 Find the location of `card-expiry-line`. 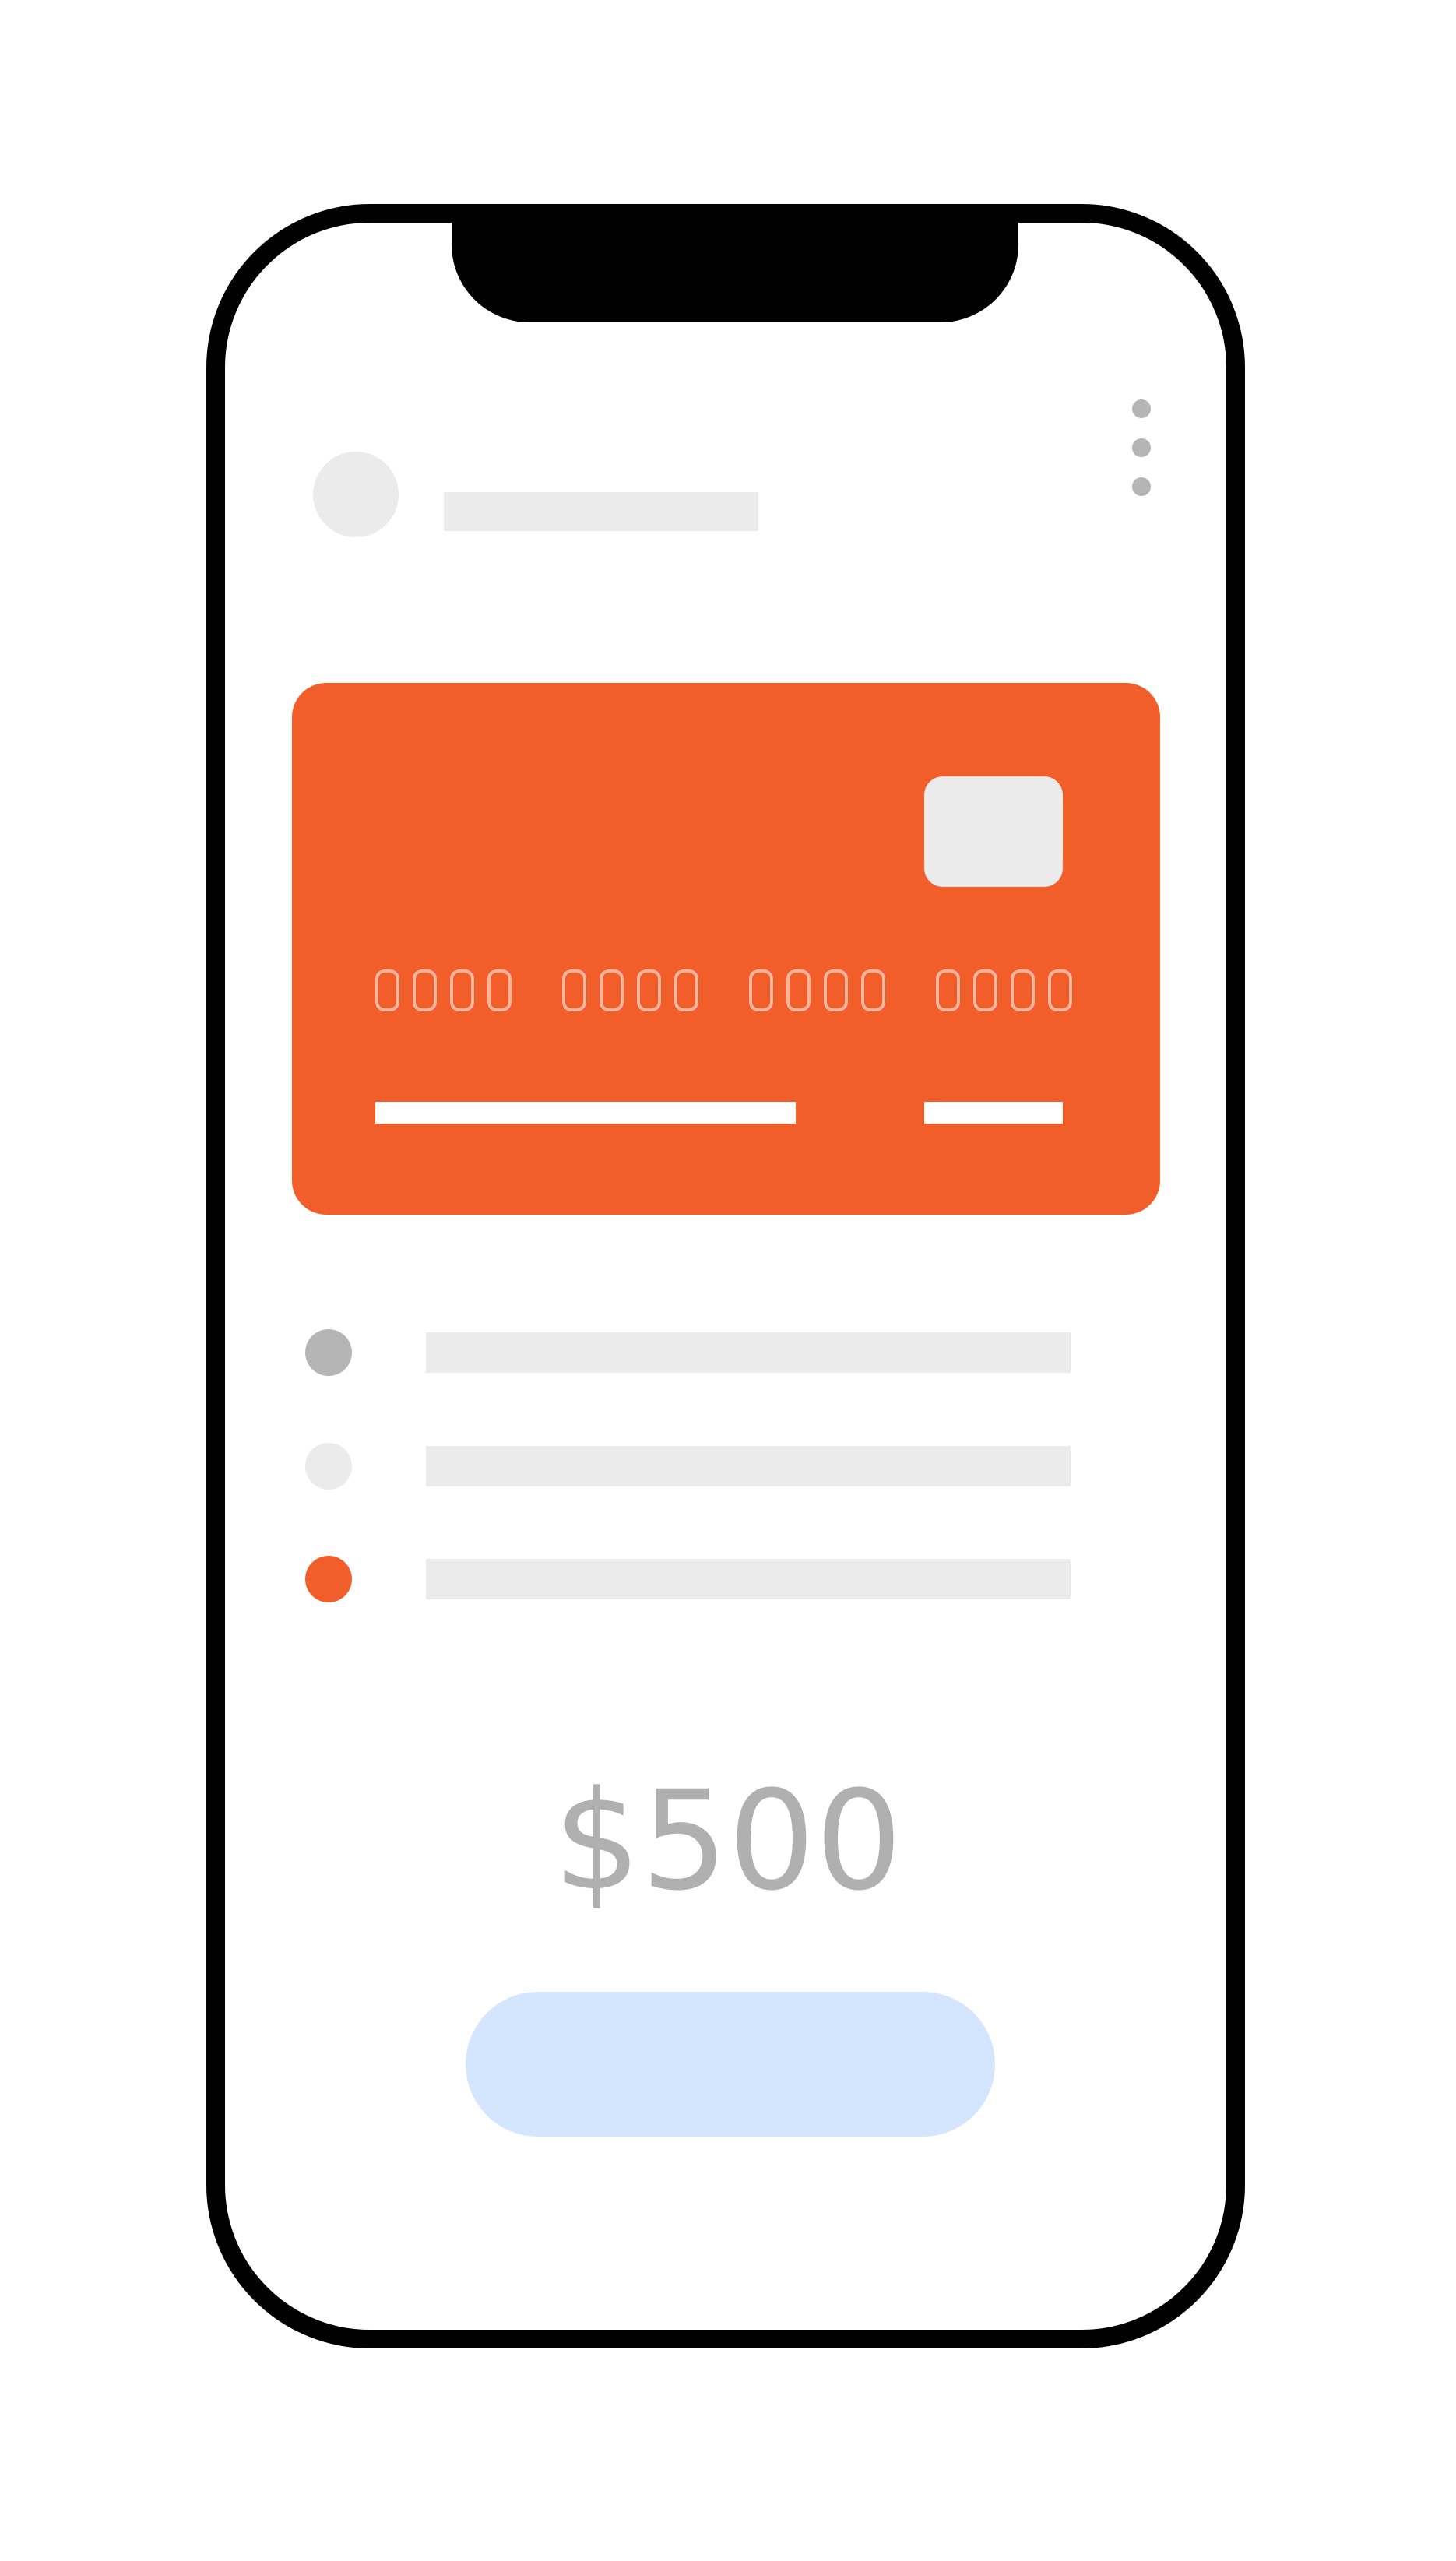

card-expiry-line is located at coordinates (993, 1113).